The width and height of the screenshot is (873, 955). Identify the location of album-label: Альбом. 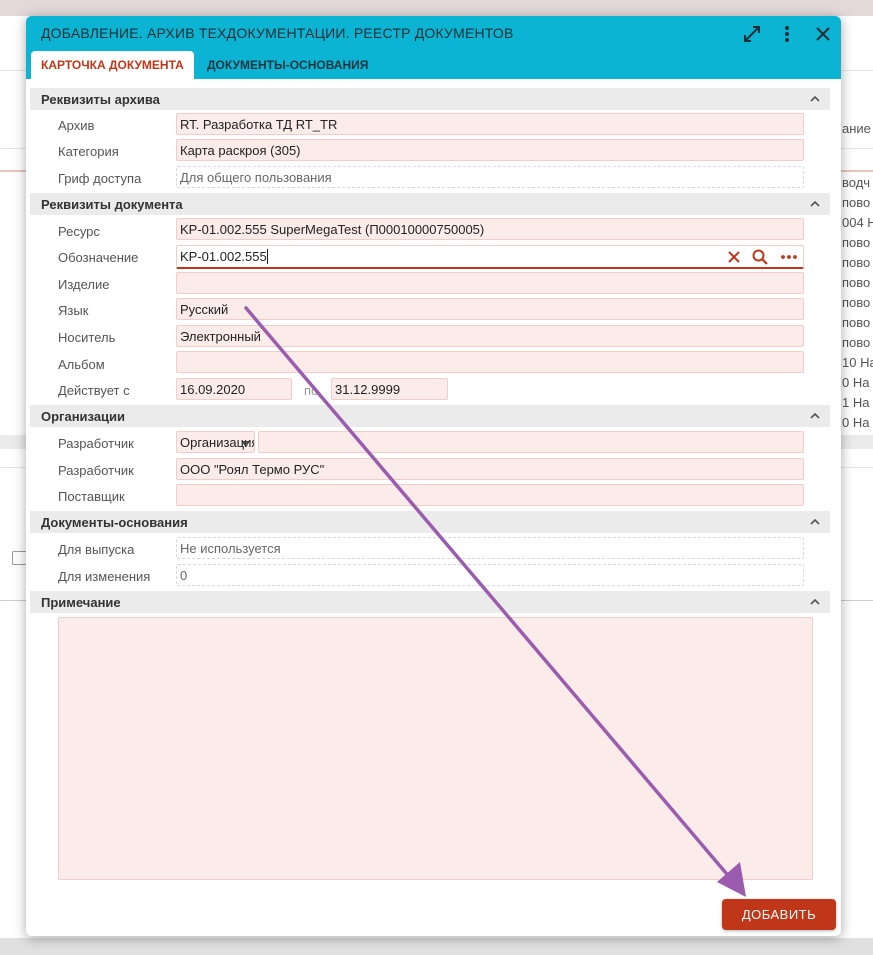
(81, 364).